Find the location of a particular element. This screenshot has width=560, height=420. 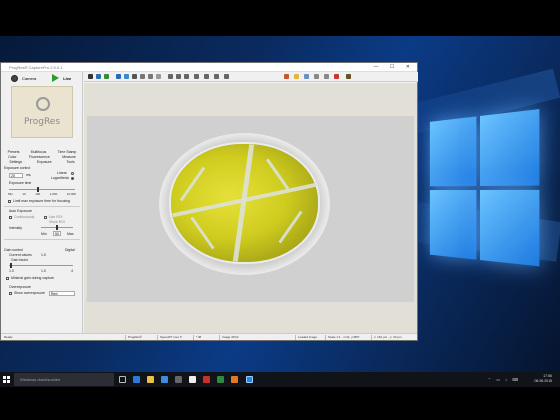

image-icon is located at coordinates (106, 76).